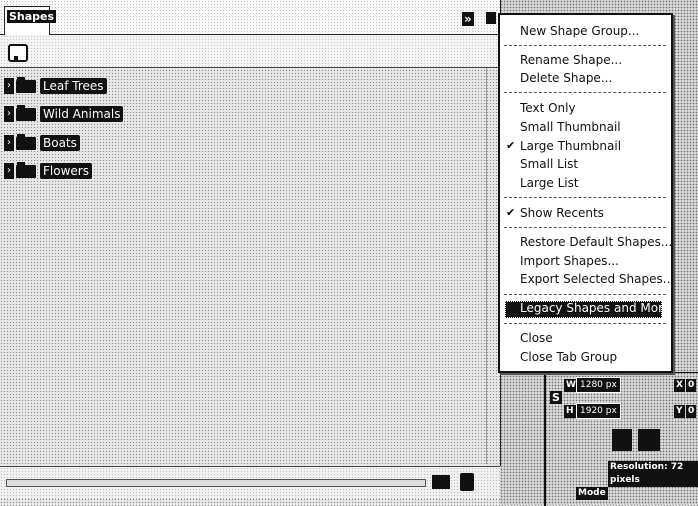 The image size is (698, 506). Describe the element at coordinates (549, 164) in the screenshot. I see `menu-item-small-list: Small List` at that location.